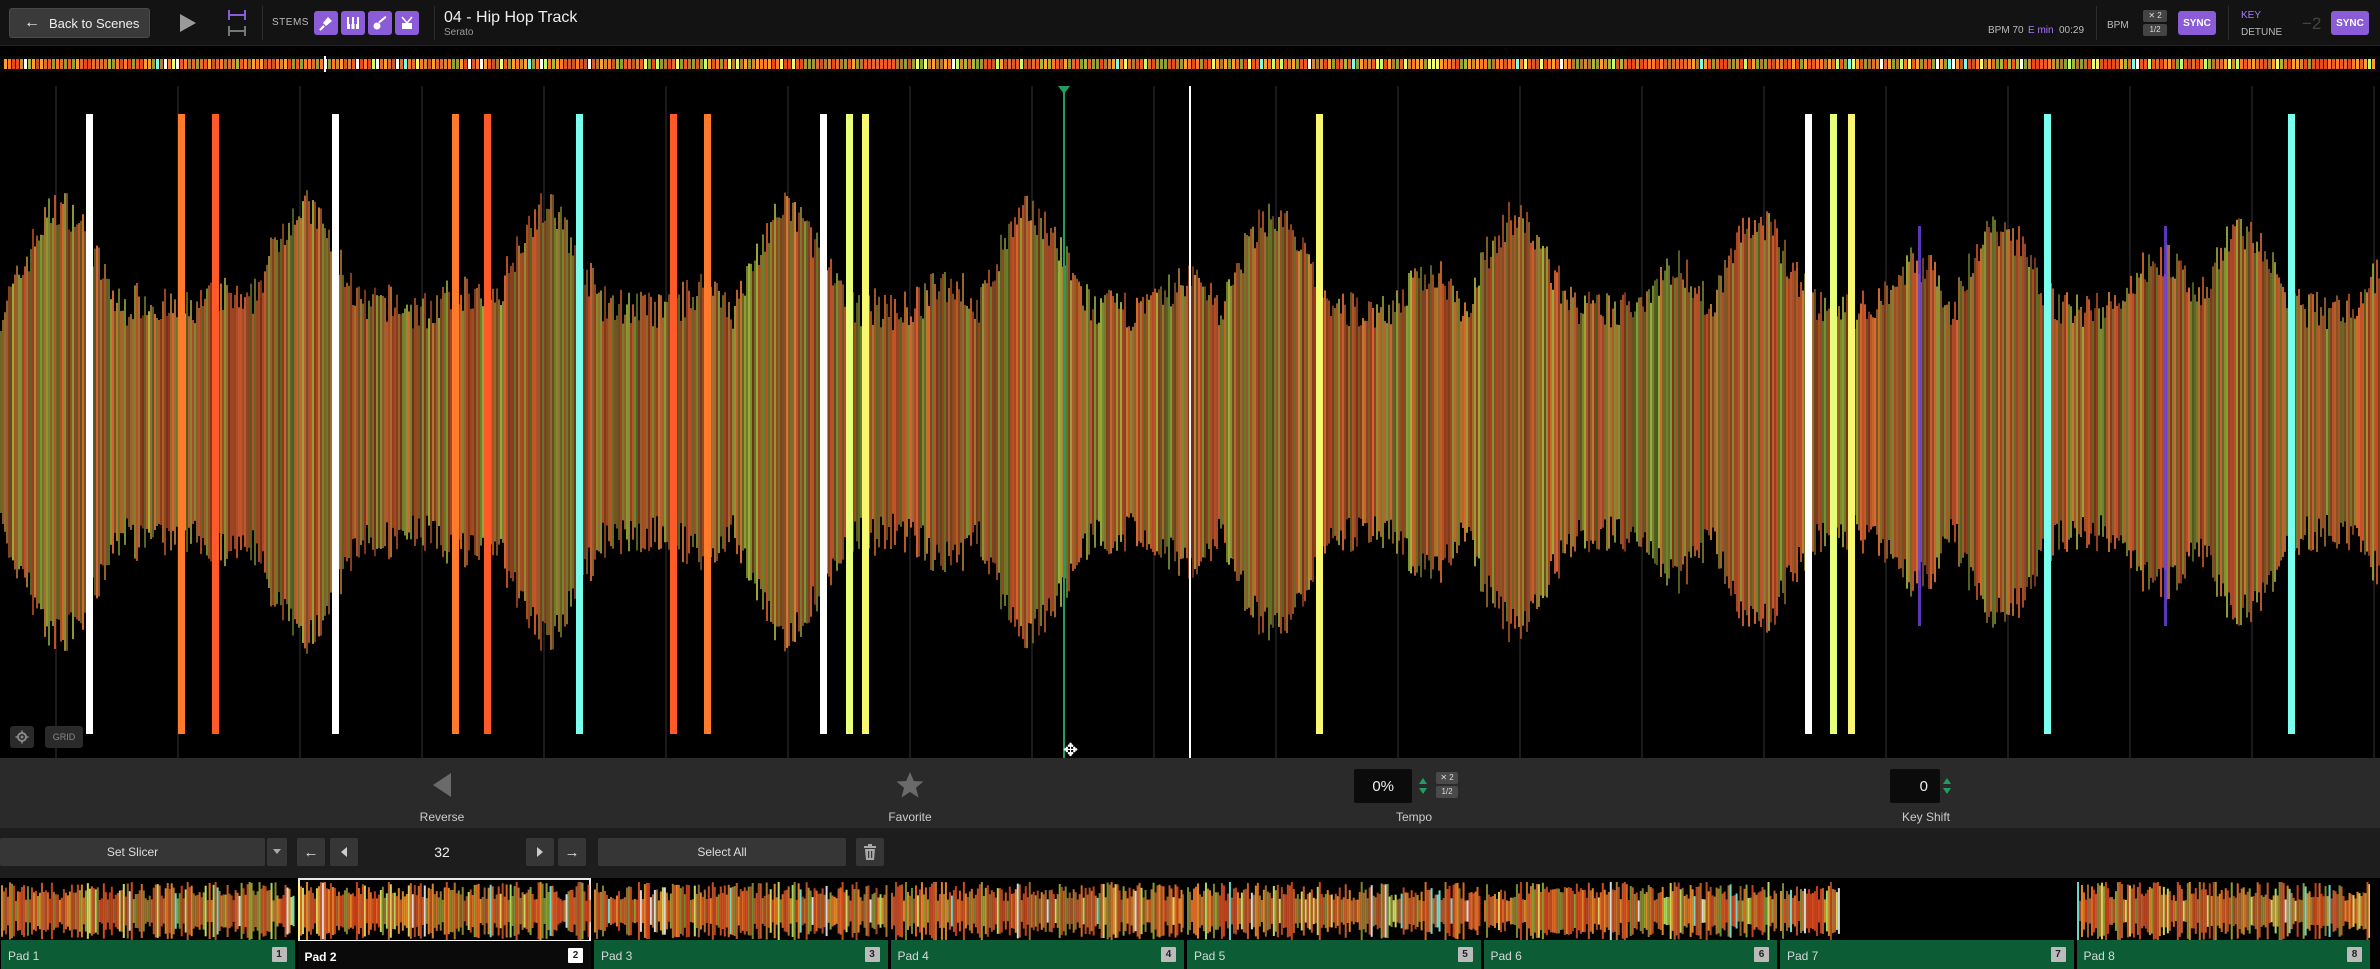  I want to click on back-to-scenes-button: ← Back to Scenes, so click(79, 23).